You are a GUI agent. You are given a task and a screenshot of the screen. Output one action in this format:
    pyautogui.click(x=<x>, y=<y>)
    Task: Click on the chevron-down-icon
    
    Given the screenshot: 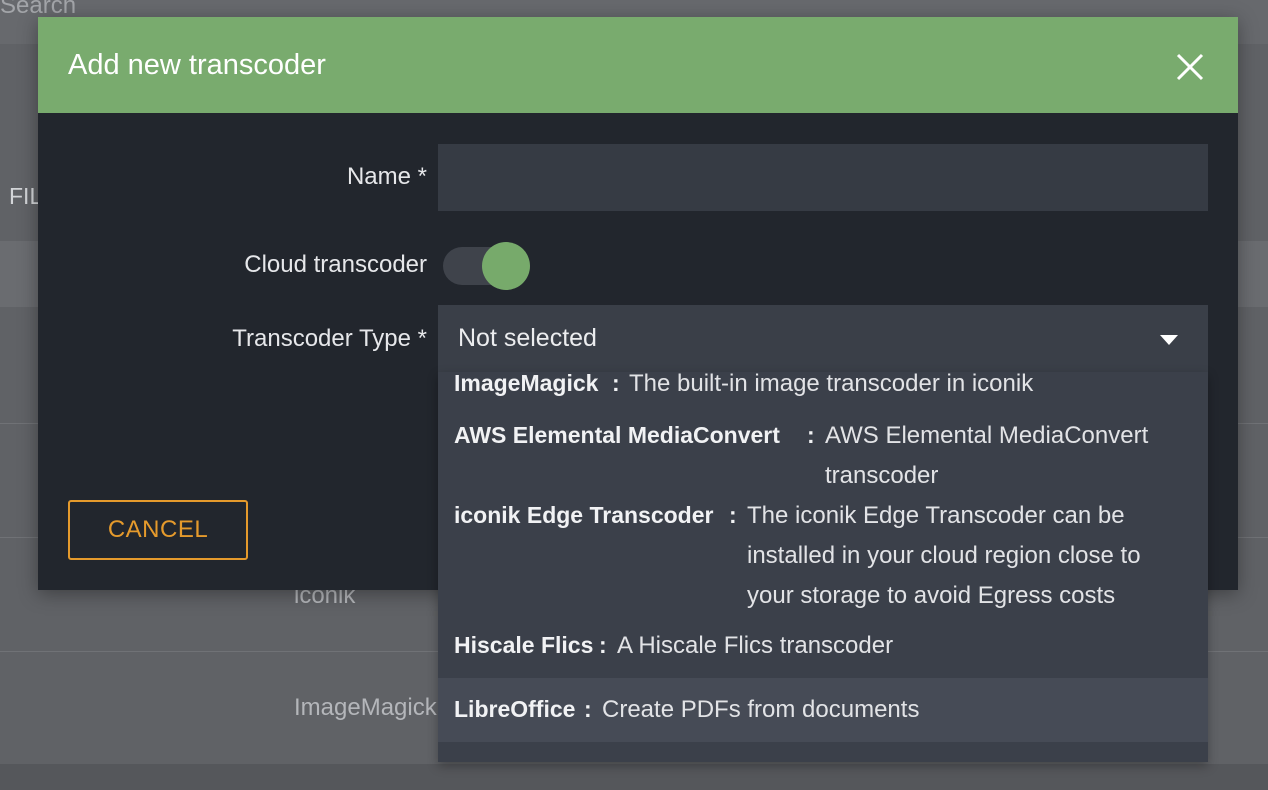 What is the action you would take?
    pyautogui.click(x=1169, y=340)
    